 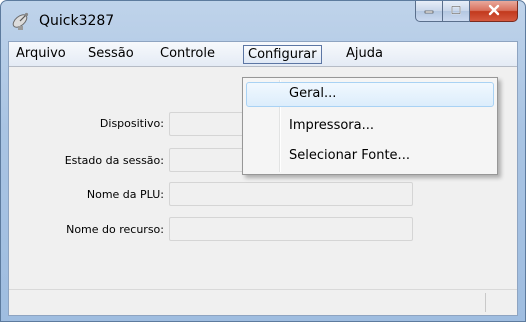 What do you see at coordinates (263, 302) in the screenshot?
I see `status-bar` at bounding box center [263, 302].